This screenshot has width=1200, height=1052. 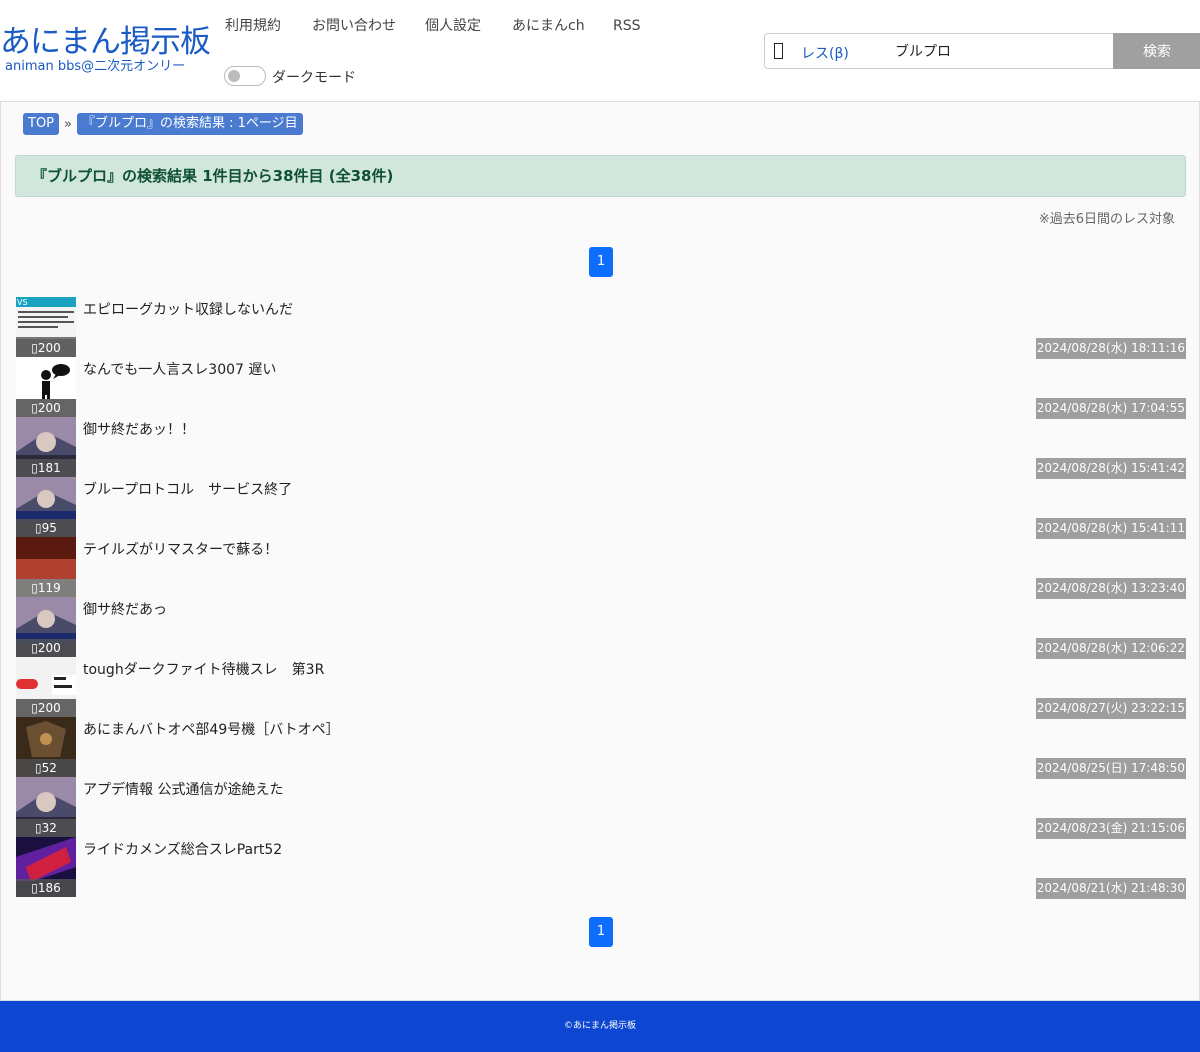 I want to click on thread-title: toughダークファイト待機スレ 第3R, so click(x=203, y=670).